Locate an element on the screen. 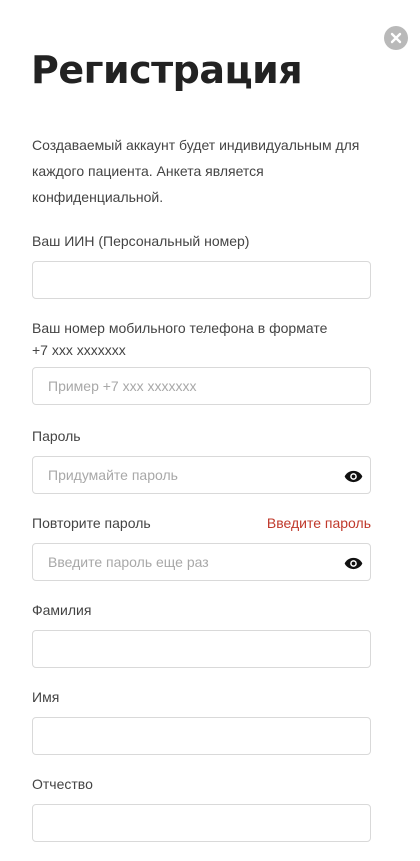 Image resolution: width=420 pixels, height=861 pixels. password-input-box is located at coordinates (201, 475).